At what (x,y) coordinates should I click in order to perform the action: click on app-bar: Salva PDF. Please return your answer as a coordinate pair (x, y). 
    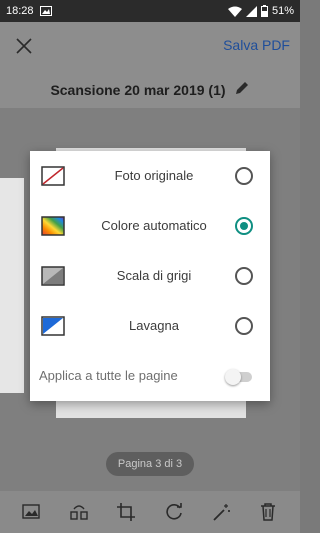
    Looking at the image, I should click on (150, 47).